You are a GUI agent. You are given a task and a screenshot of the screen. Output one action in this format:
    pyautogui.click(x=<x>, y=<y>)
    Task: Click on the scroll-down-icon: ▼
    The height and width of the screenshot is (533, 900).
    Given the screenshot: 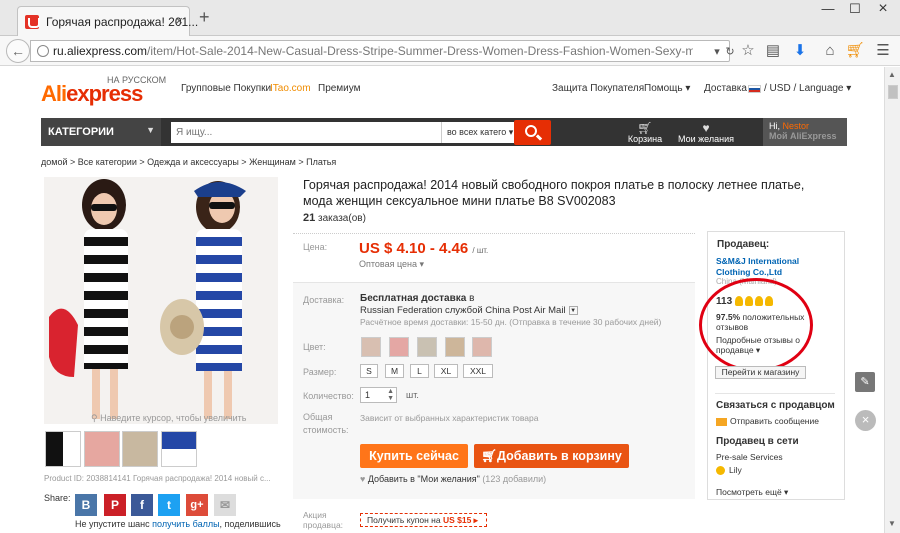 What is the action you would take?
    pyautogui.click(x=892, y=523)
    